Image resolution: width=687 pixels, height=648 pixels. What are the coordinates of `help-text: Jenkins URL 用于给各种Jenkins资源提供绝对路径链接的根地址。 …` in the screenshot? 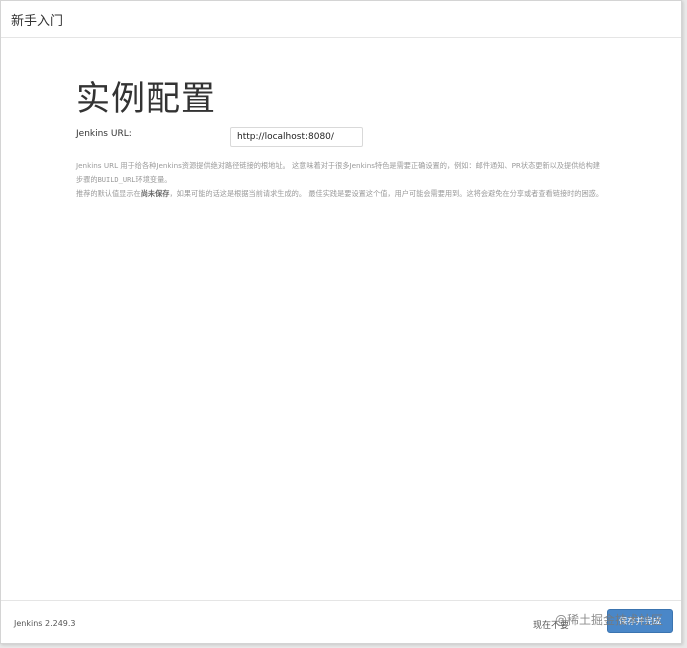 It's located at (341, 180).